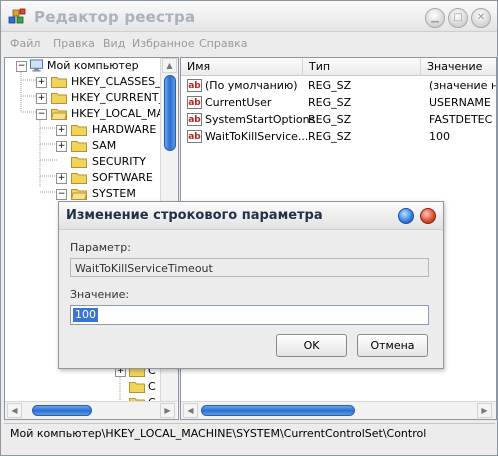 This screenshot has height=456, width=498. I want to click on param-name-field: WaitToKillServiceTimeout, so click(249, 267).